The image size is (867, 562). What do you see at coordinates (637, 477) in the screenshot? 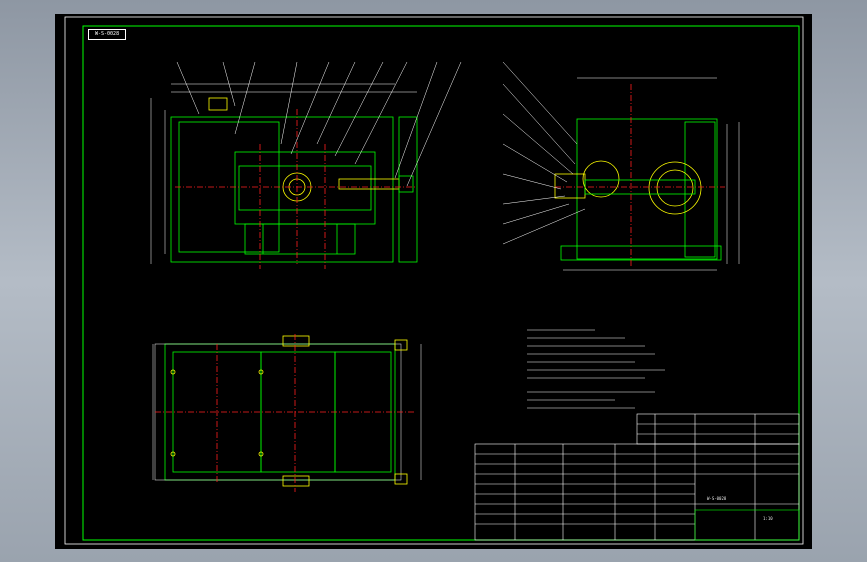
I see `bill-of-materials` at bounding box center [637, 477].